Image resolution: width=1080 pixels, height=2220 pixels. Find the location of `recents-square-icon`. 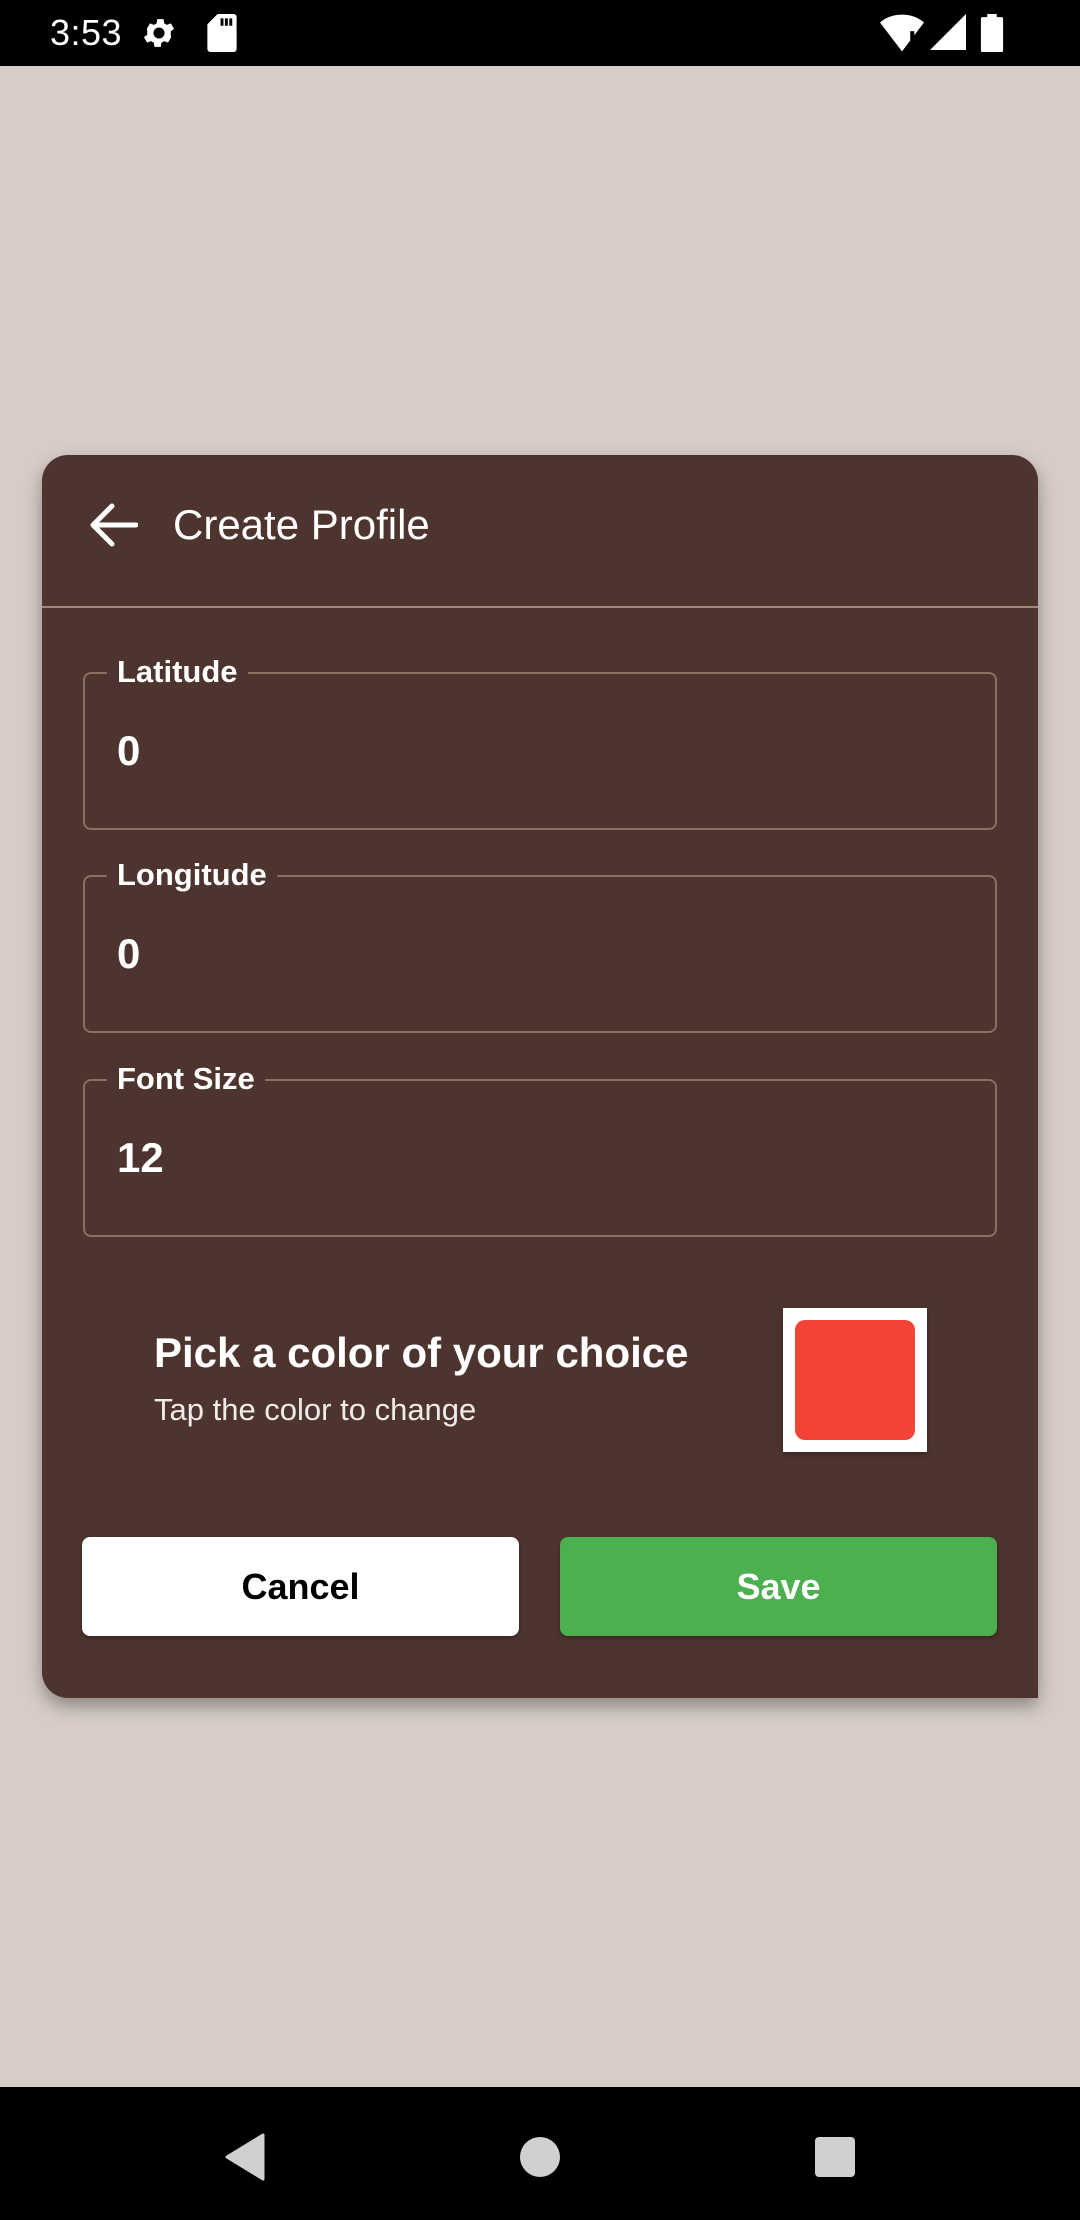

recents-square-icon is located at coordinates (835, 2157).